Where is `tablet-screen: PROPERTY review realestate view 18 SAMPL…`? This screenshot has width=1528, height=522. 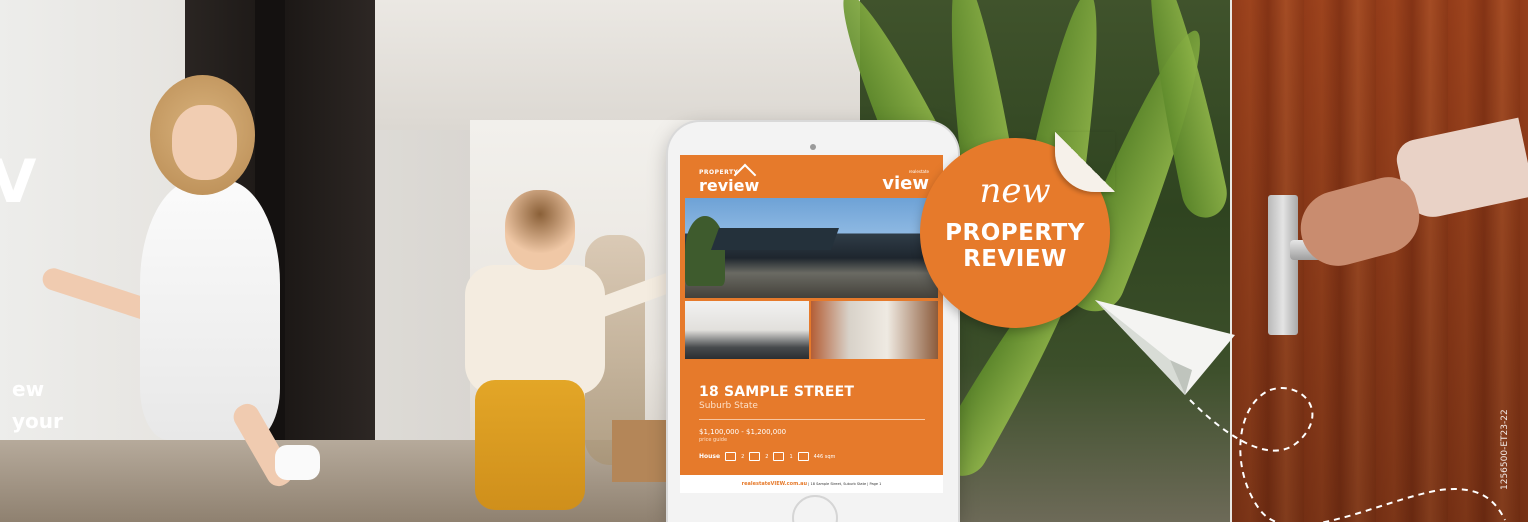
tablet-screen: PROPERTY review realestate view 18 SAMPL… is located at coordinates (811, 324).